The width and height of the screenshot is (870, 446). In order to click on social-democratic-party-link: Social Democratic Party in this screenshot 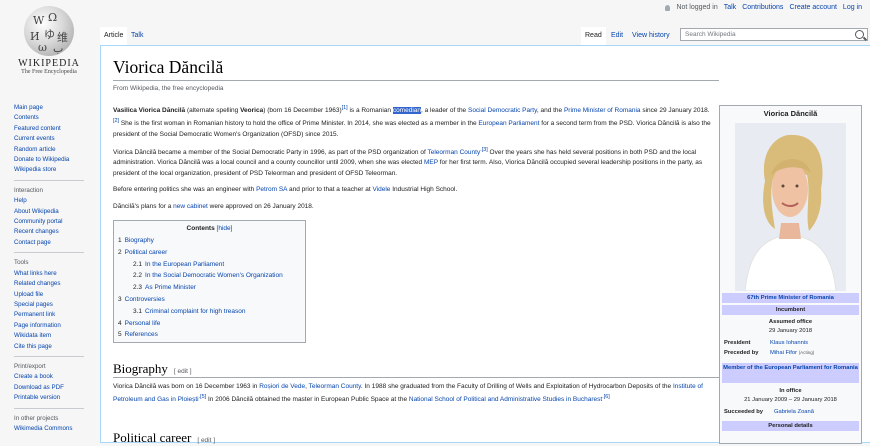, I will do `click(502, 110)`.